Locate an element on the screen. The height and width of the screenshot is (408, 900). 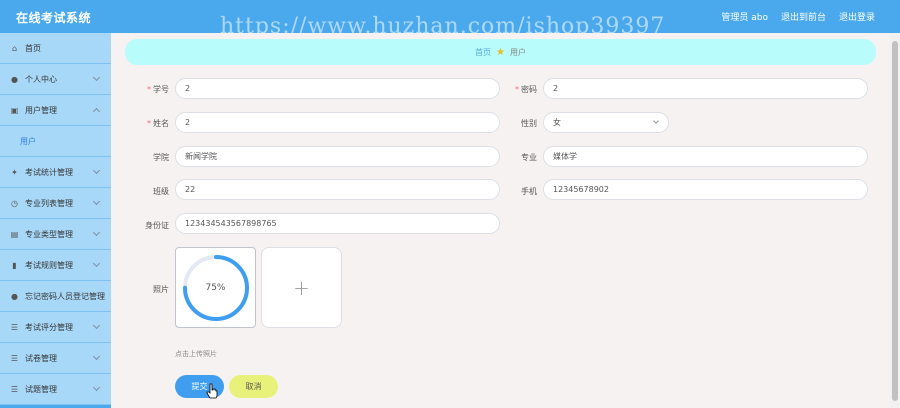
back-to-front-link: 退出到前台 is located at coordinates (803, 16).